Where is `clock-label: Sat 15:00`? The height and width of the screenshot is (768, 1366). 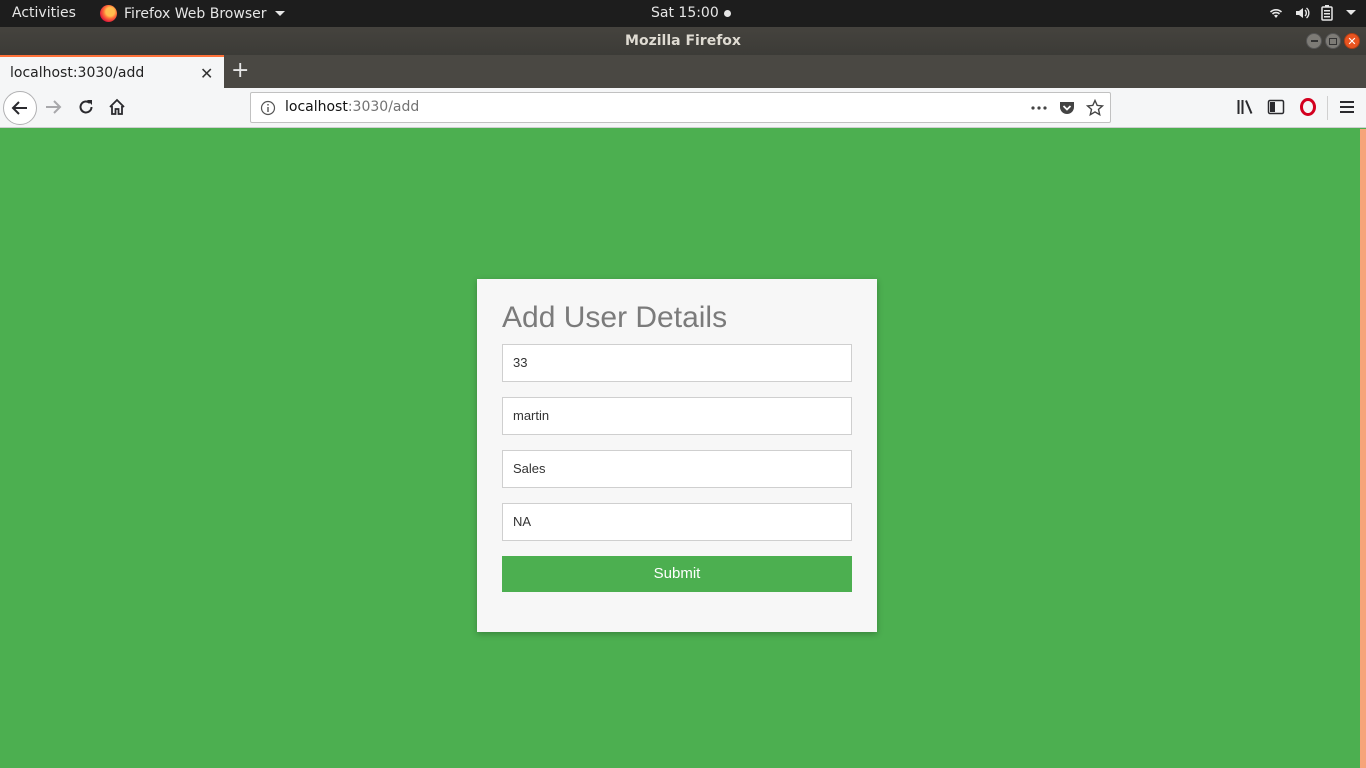 clock-label: Sat 15:00 is located at coordinates (685, 13).